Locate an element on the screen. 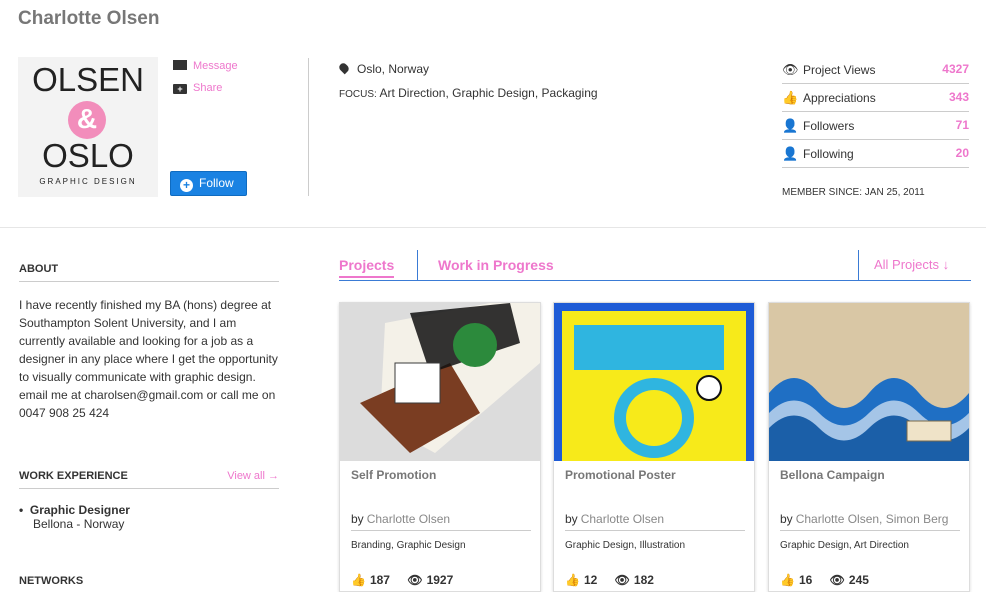  likes-count: 187 is located at coordinates (379, 580).